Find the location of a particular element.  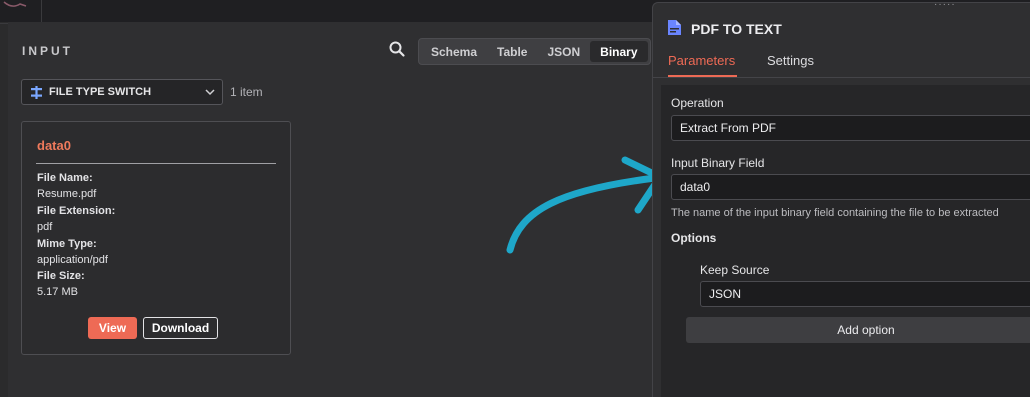

add-option-button: Add option is located at coordinates (858, 330).